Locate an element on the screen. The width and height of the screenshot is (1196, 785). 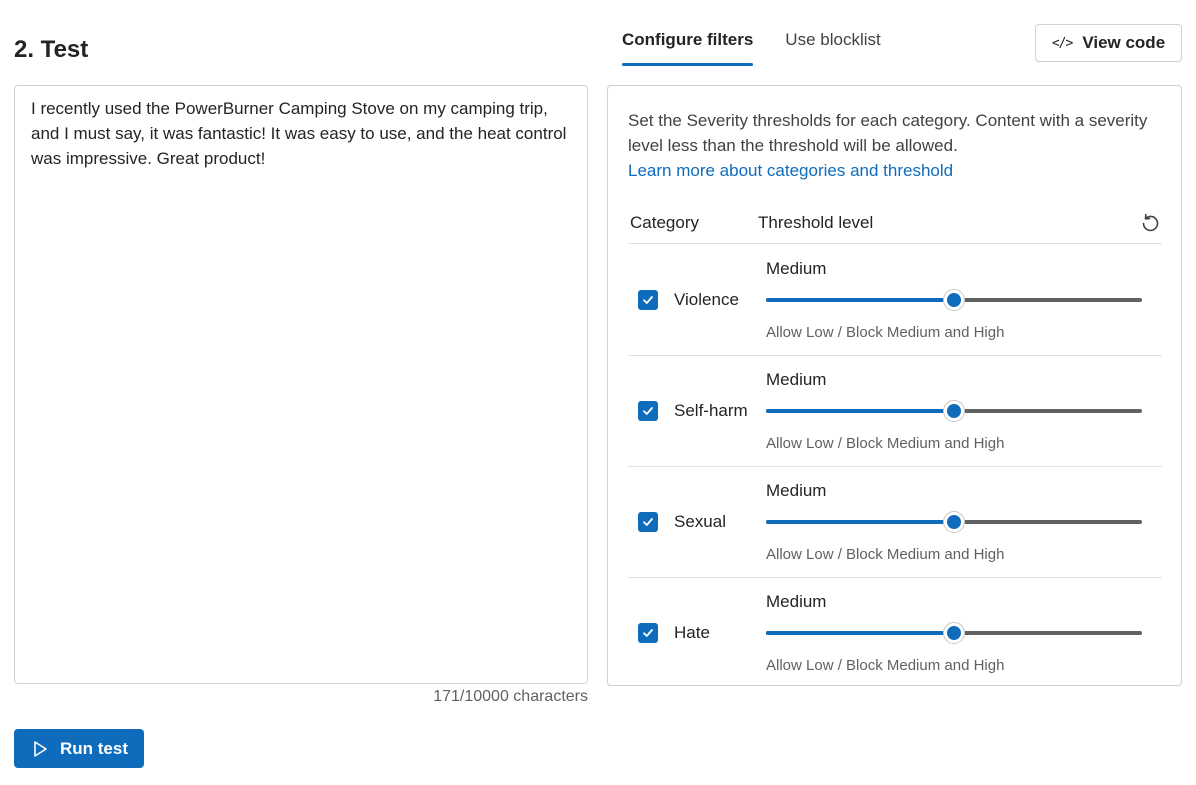
category-label: Hate is located at coordinates (692, 632).